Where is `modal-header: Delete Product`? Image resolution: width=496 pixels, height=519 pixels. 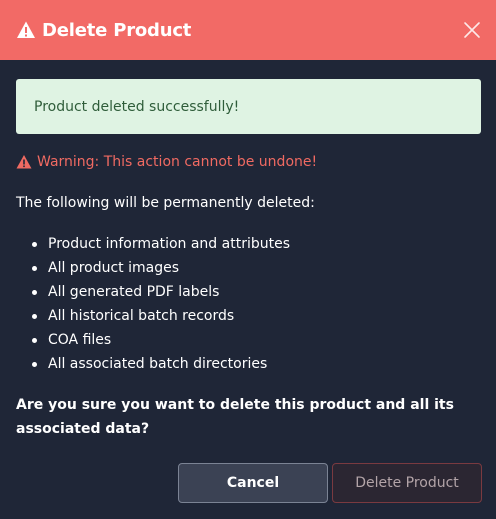
modal-header: Delete Product is located at coordinates (248, 30).